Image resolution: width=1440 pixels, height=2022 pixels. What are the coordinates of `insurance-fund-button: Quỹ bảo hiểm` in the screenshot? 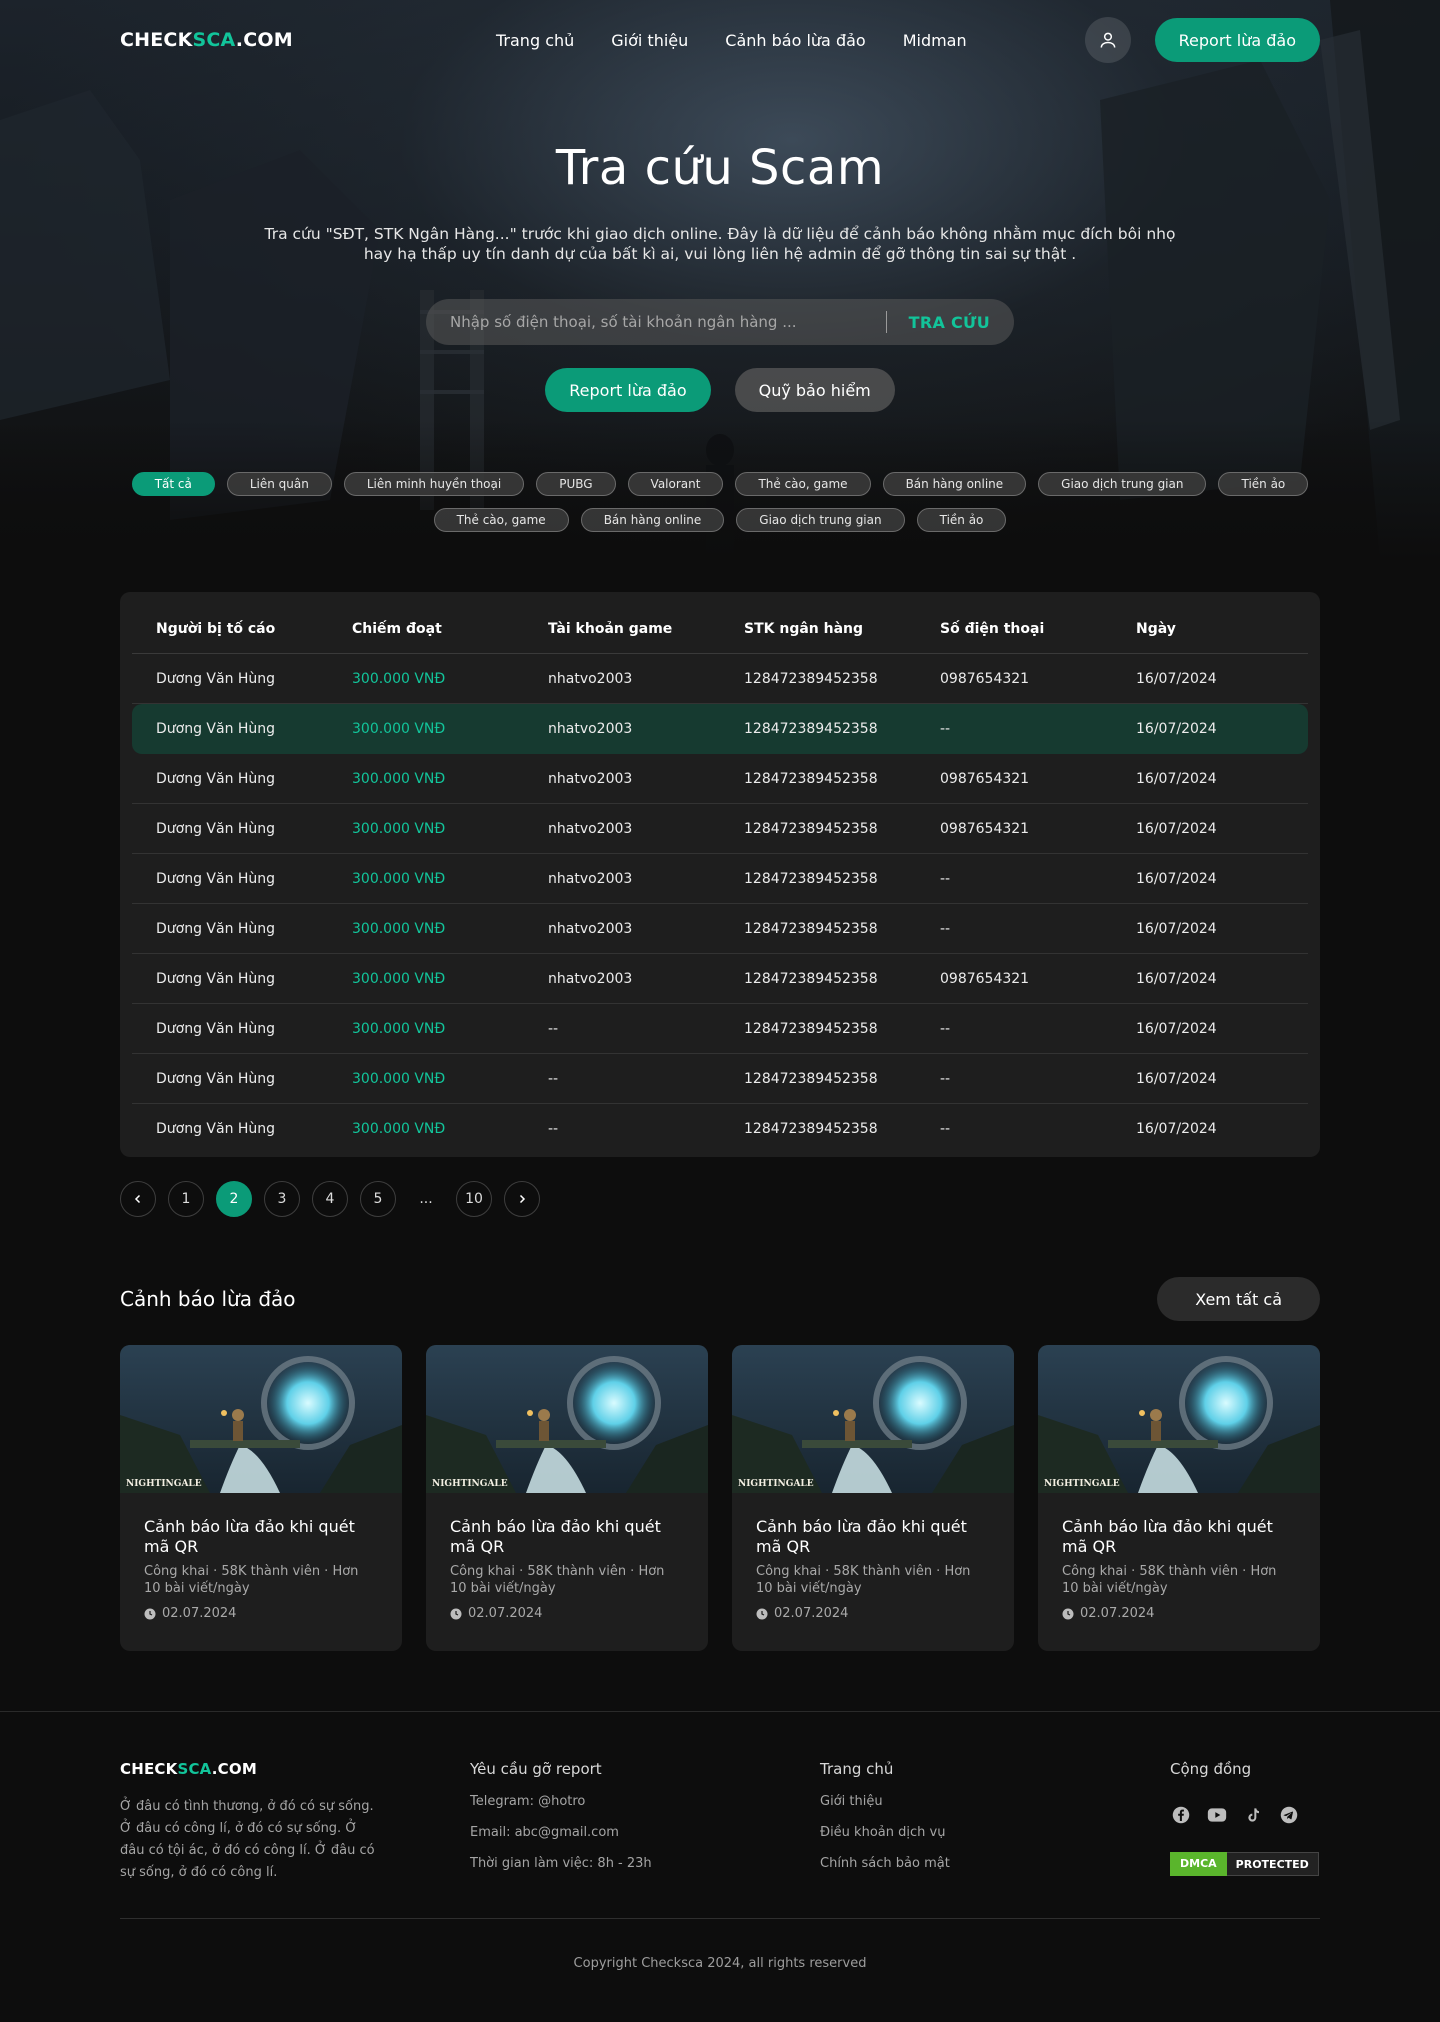 It's located at (814, 390).